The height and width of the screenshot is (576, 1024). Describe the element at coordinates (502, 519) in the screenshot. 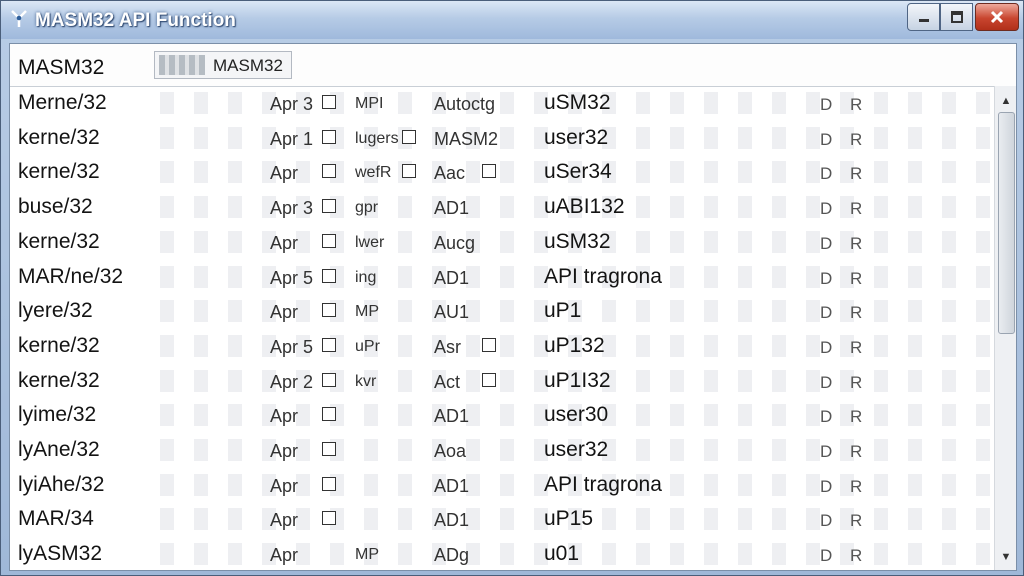

I see `table-row: MAR/34 Apr AD1 uP15 D R` at that location.